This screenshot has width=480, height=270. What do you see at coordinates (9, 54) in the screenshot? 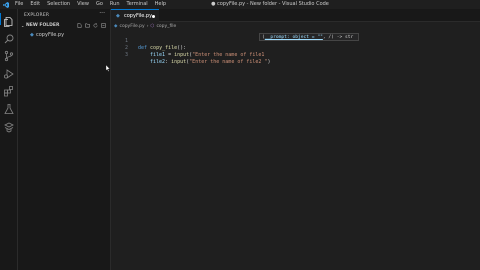
I see `source-control-icon` at bounding box center [9, 54].